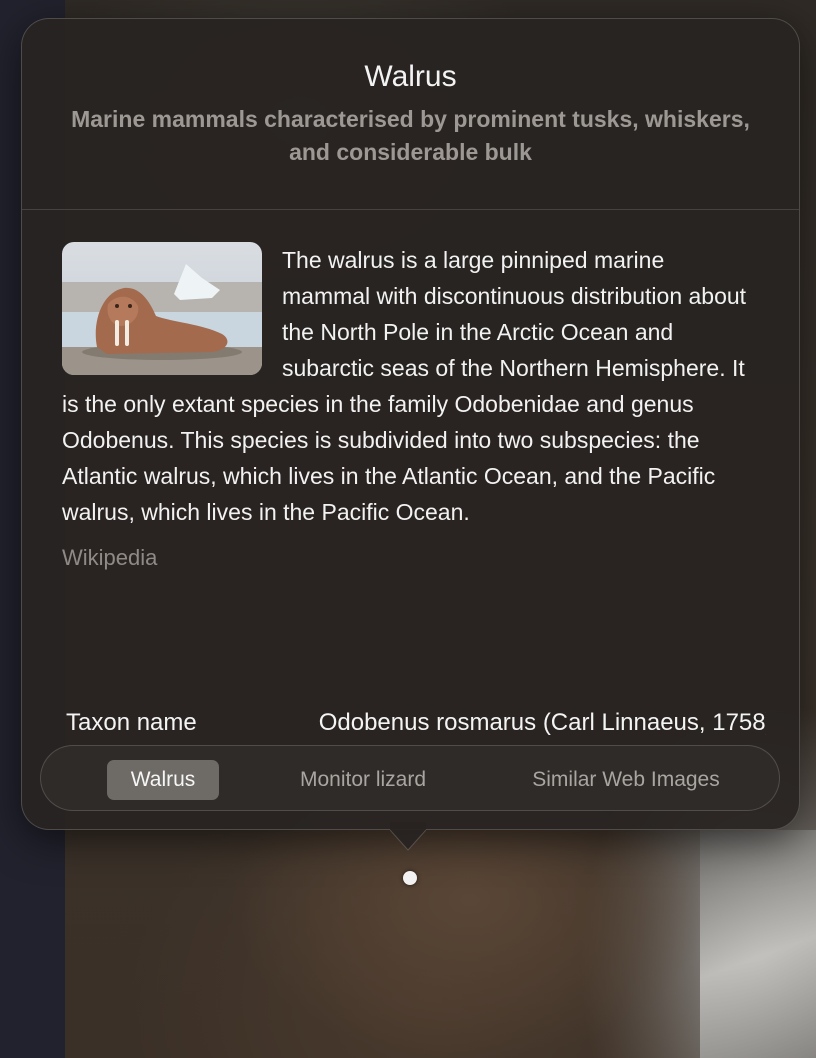 The height and width of the screenshot is (1058, 816). What do you see at coordinates (758, 944) in the screenshot?
I see `background-object` at bounding box center [758, 944].